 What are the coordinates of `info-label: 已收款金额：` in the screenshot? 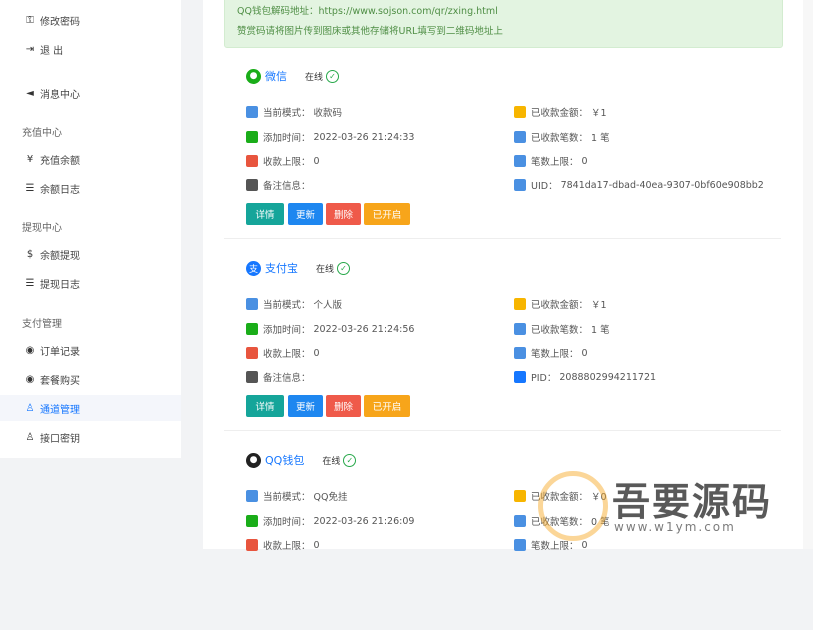 It's located at (560, 305).